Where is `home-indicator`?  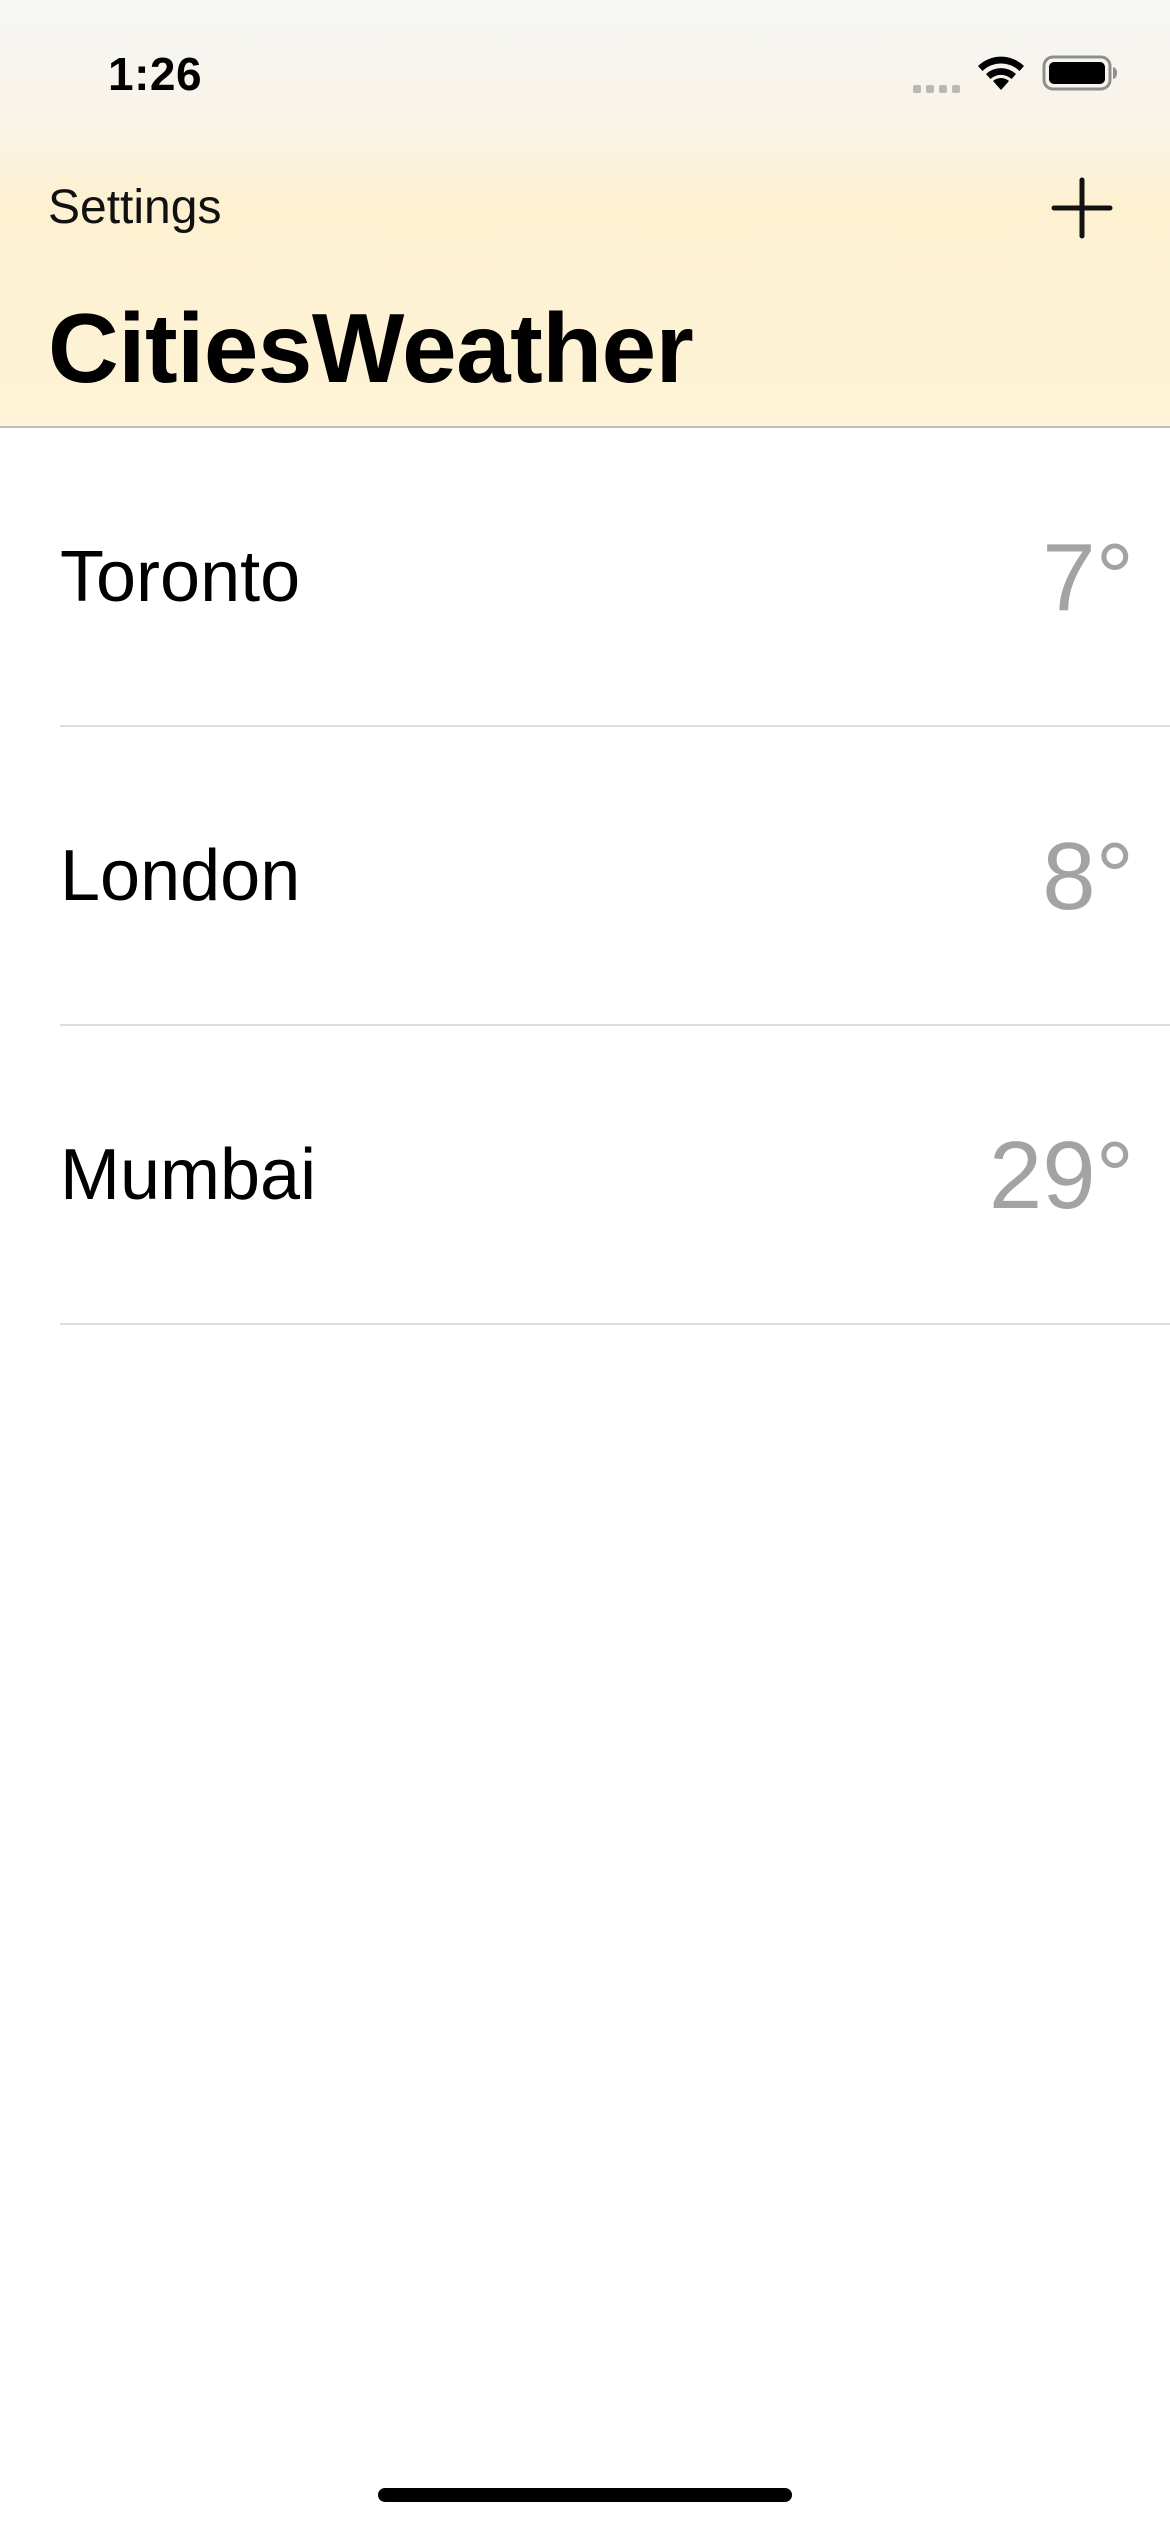 home-indicator is located at coordinates (585, 2495).